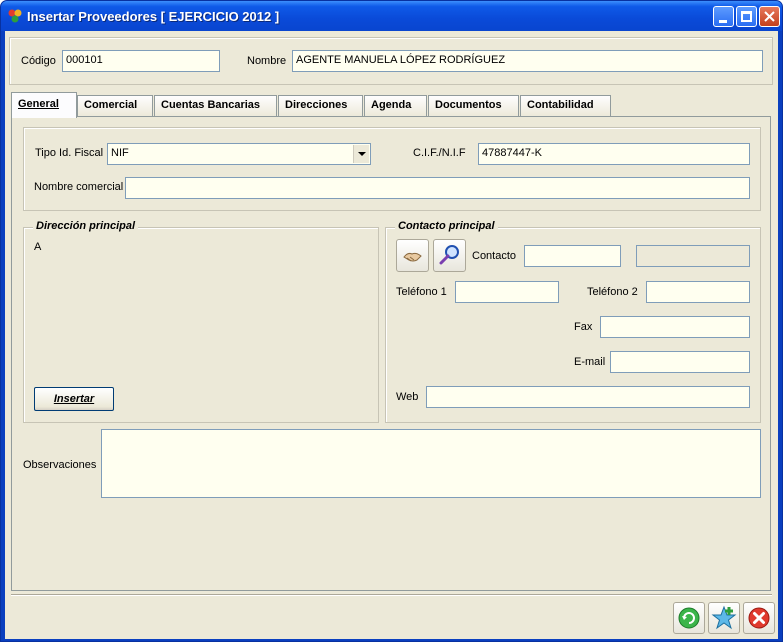  I want to click on maximize-icon, so click(746, 16).